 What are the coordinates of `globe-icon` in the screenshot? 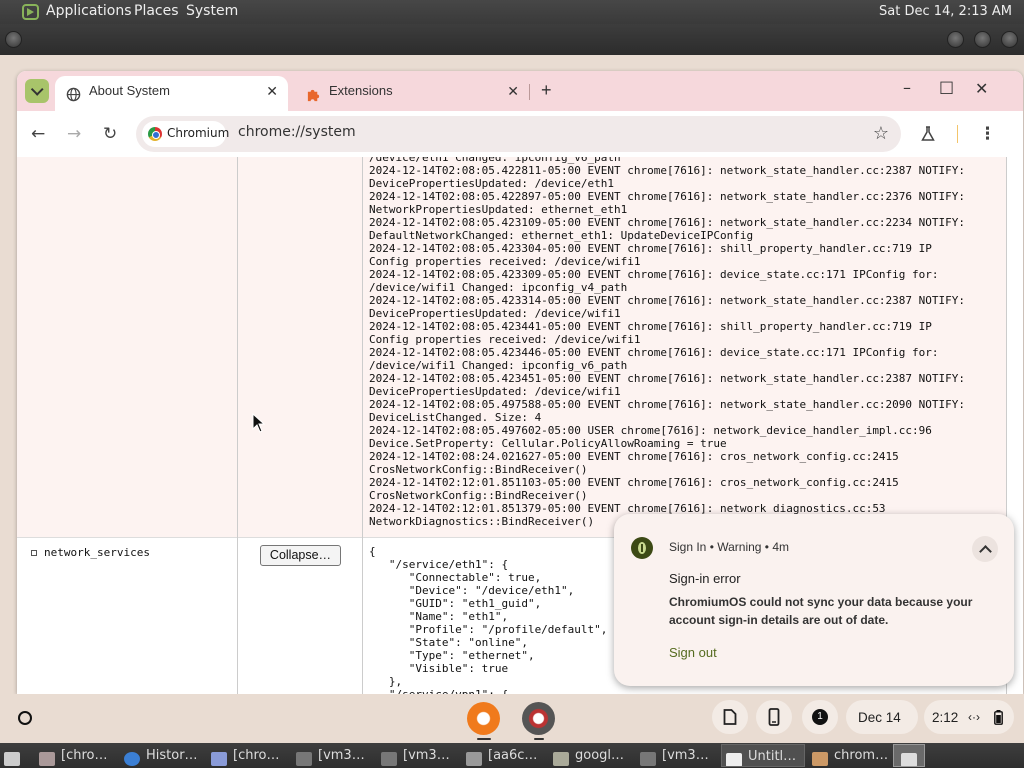 It's located at (73, 94).